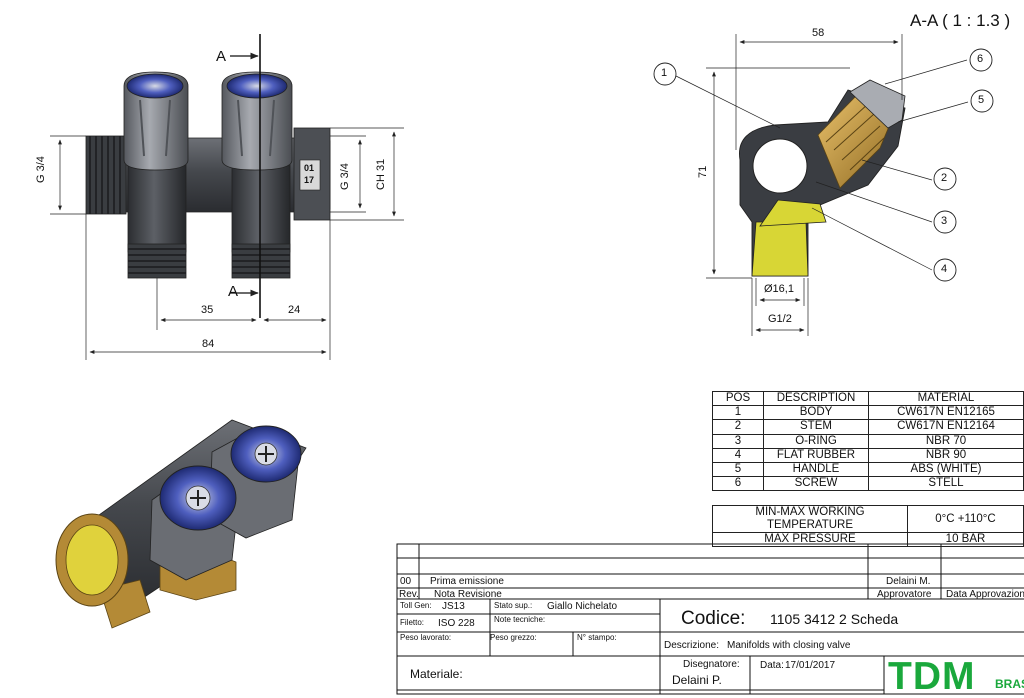  I want to click on section-view, so click(823, 185).